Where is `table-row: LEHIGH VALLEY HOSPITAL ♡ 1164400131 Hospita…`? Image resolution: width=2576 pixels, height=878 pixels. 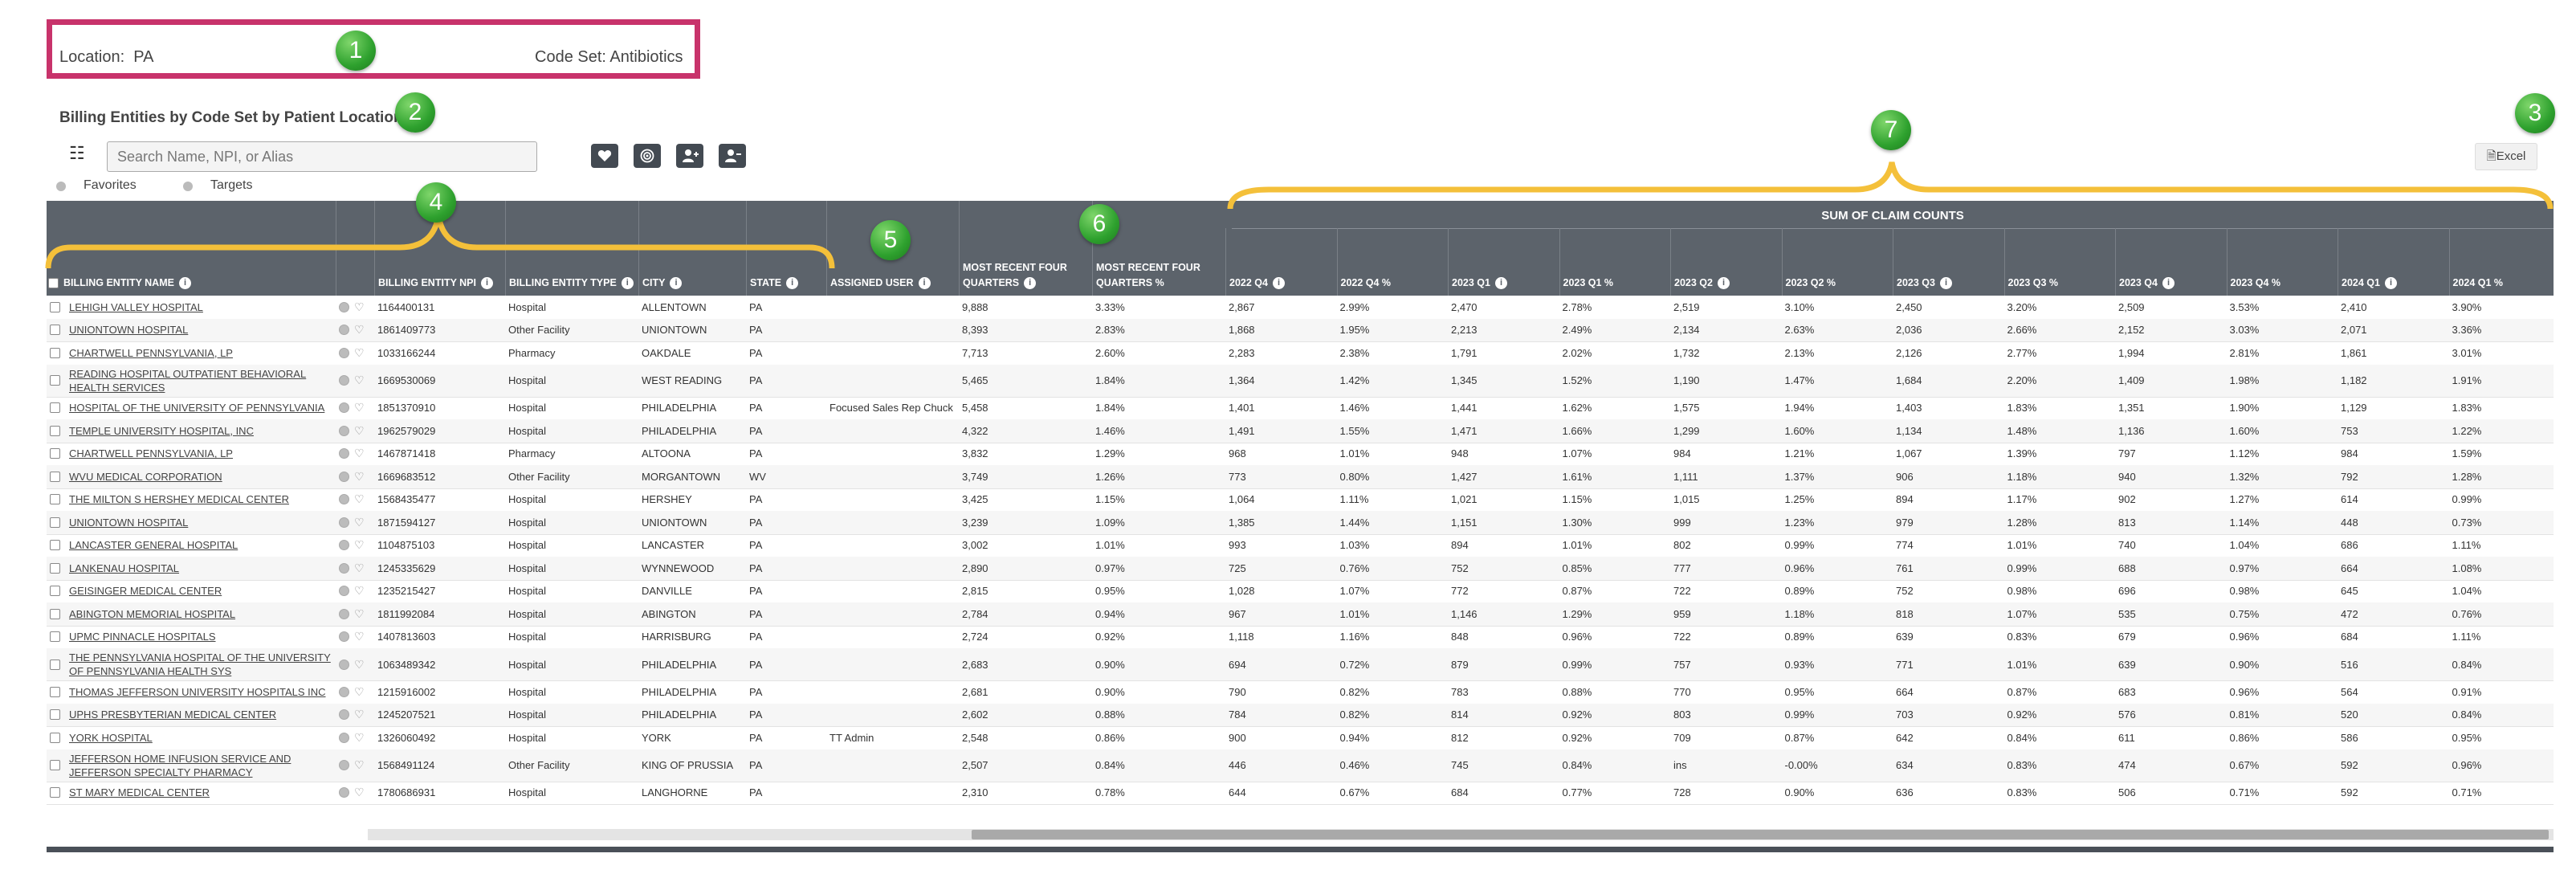
table-row: LEHIGH VALLEY HOSPITAL ♡ 1164400131 Hospita… is located at coordinates (1300, 308).